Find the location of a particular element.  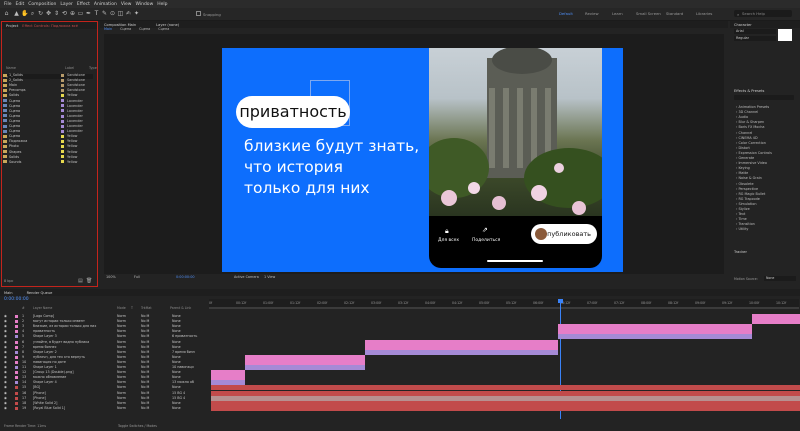

work-area-bar is located at coordinates (504, 308).